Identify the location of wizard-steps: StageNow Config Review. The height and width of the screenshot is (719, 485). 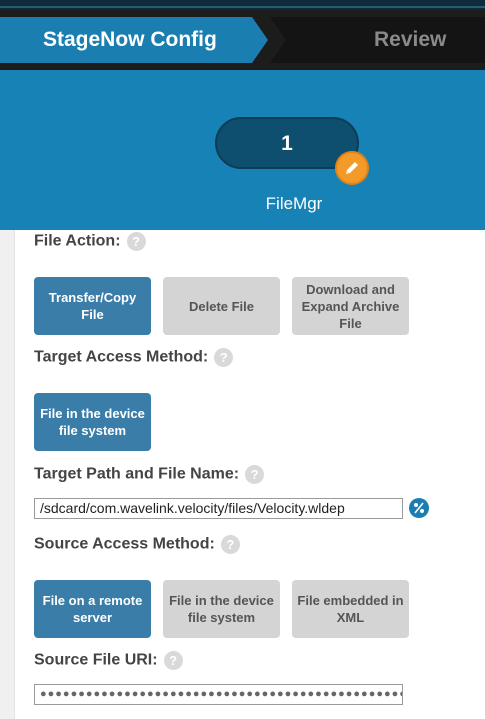
(242, 40).